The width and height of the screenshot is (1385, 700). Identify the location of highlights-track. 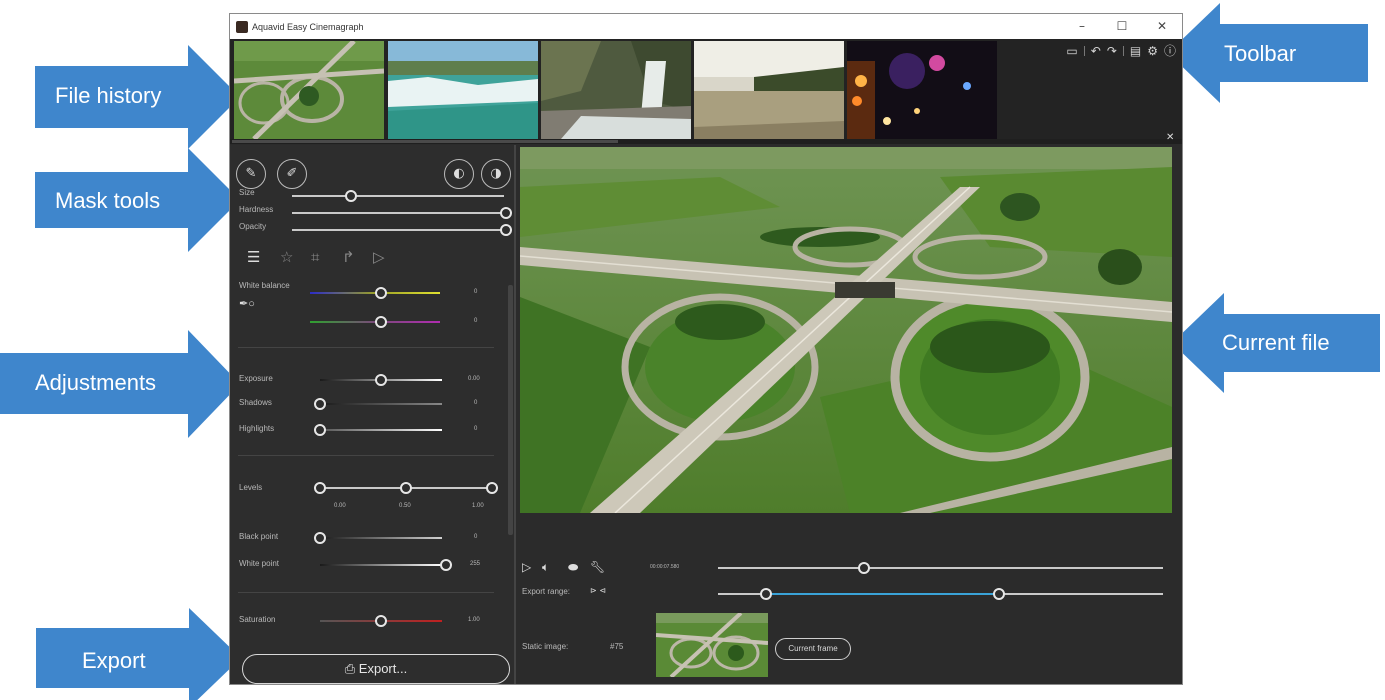
(381, 430).